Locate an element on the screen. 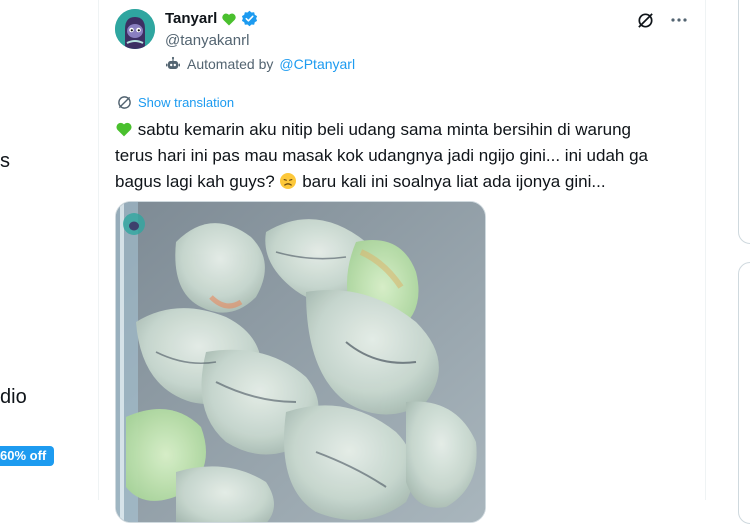 The width and height of the screenshot is (750, 524). left-navigation: s dio 60% off is located at coordinates (48, 250).